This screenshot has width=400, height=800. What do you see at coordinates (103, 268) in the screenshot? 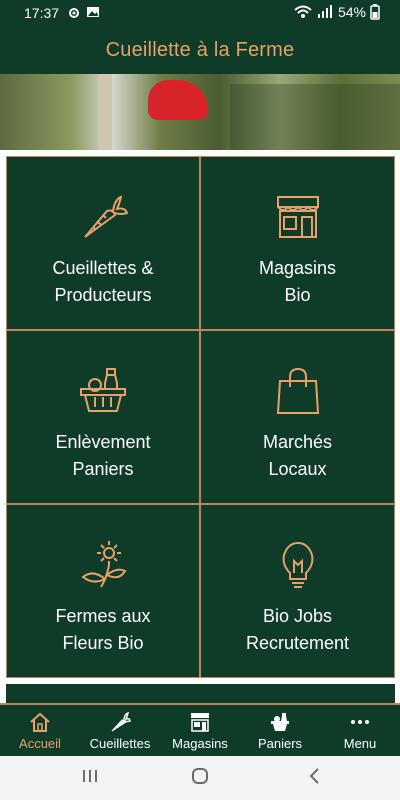
I see `tile-label-line1: Cueillettes &` at bounding box center [103, 268].